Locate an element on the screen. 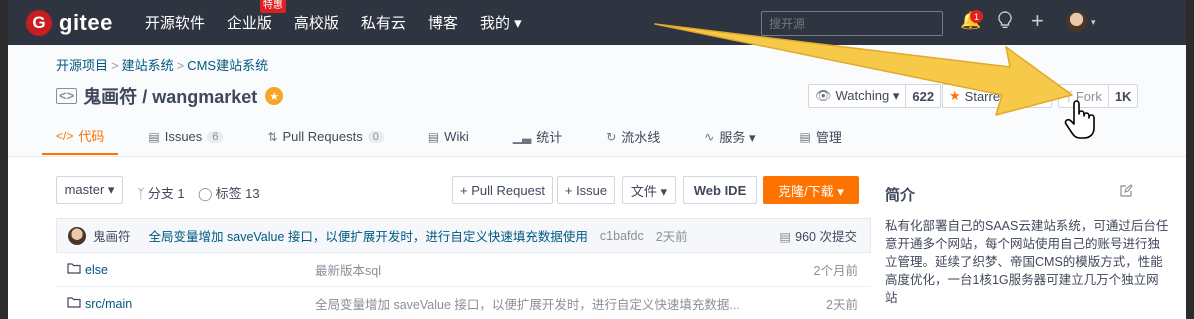 This screenshot has width=1194, height=319. commit-hash: c1bafdc is located at coordinates (622, 236).